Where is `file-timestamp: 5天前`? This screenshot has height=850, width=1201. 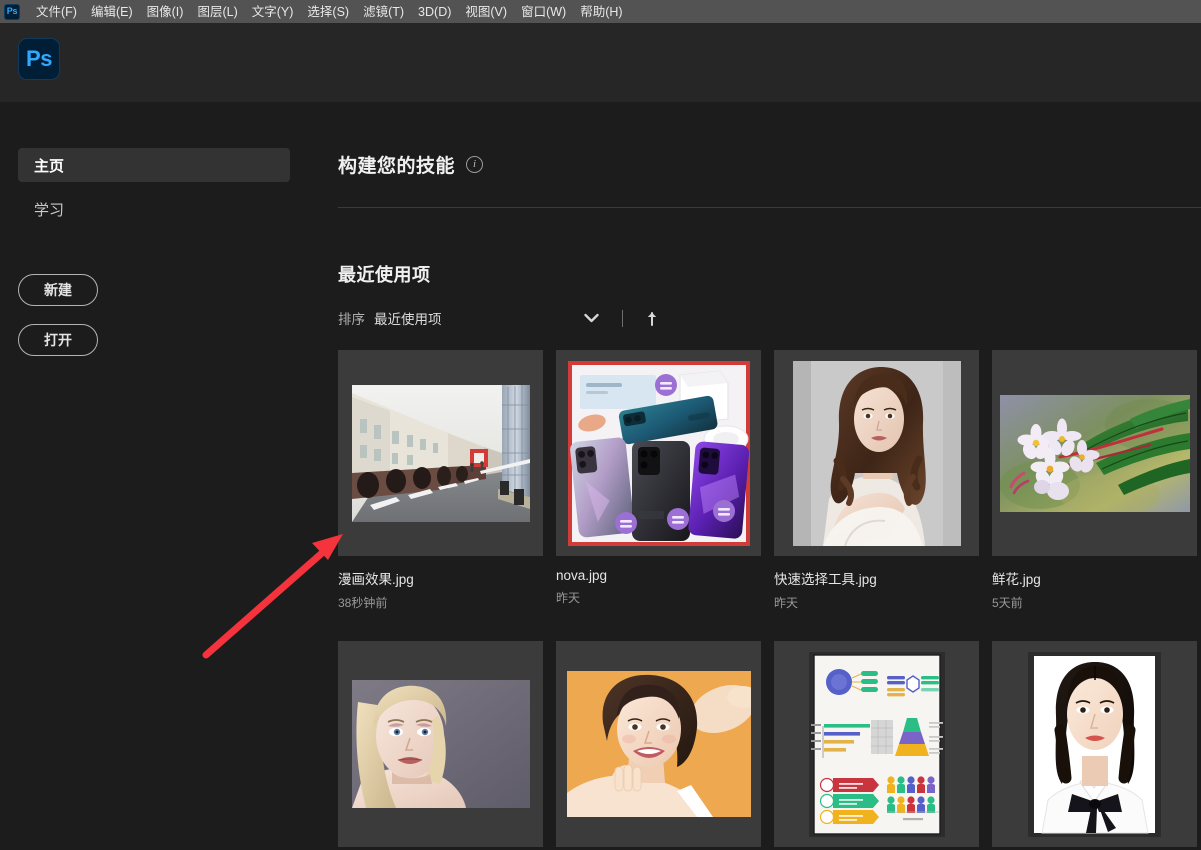
file-timestamp: 5天前 is located at coordinates (1007, 603).